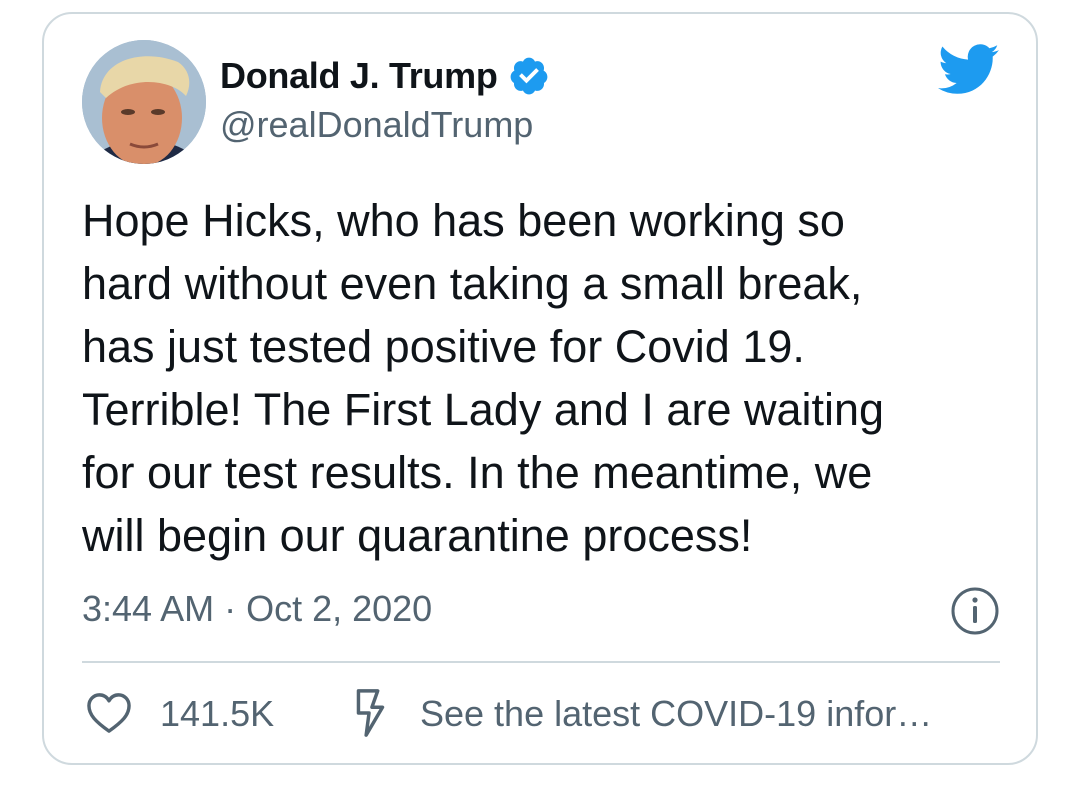 The width and height of the screenshot is (1065, 788). Describe the element at coordinates (541, 662) in the screenshot. I see `divider` at that location.